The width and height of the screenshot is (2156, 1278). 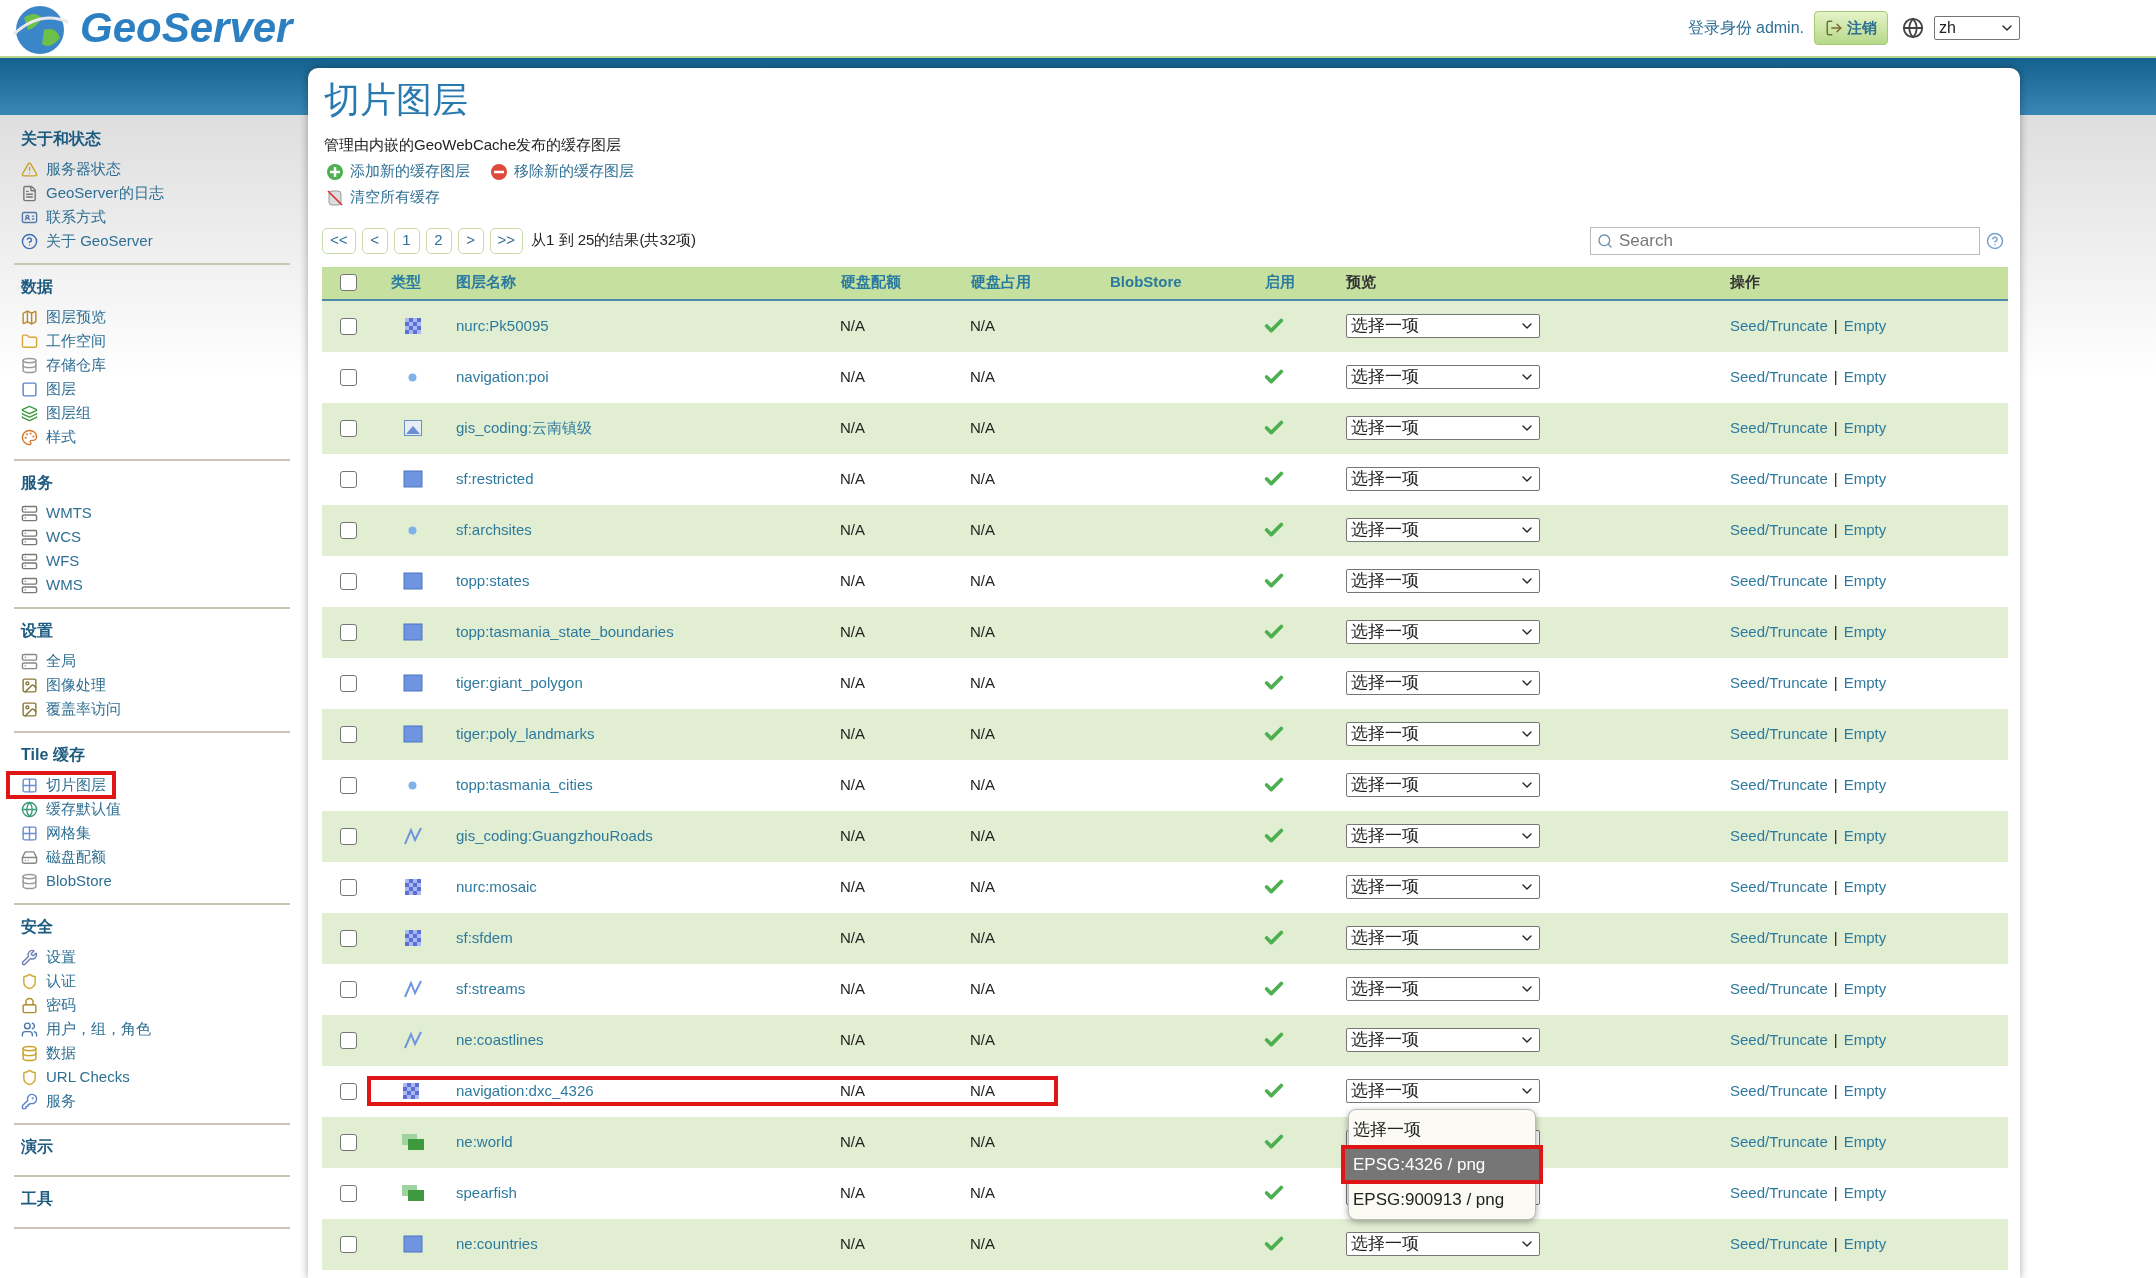 I want to click on column-header: 图层名称, so click(x=486, y=282).